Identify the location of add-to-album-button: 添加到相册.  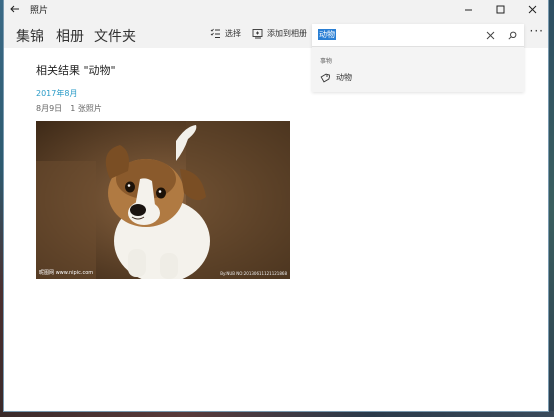
(279, 33).